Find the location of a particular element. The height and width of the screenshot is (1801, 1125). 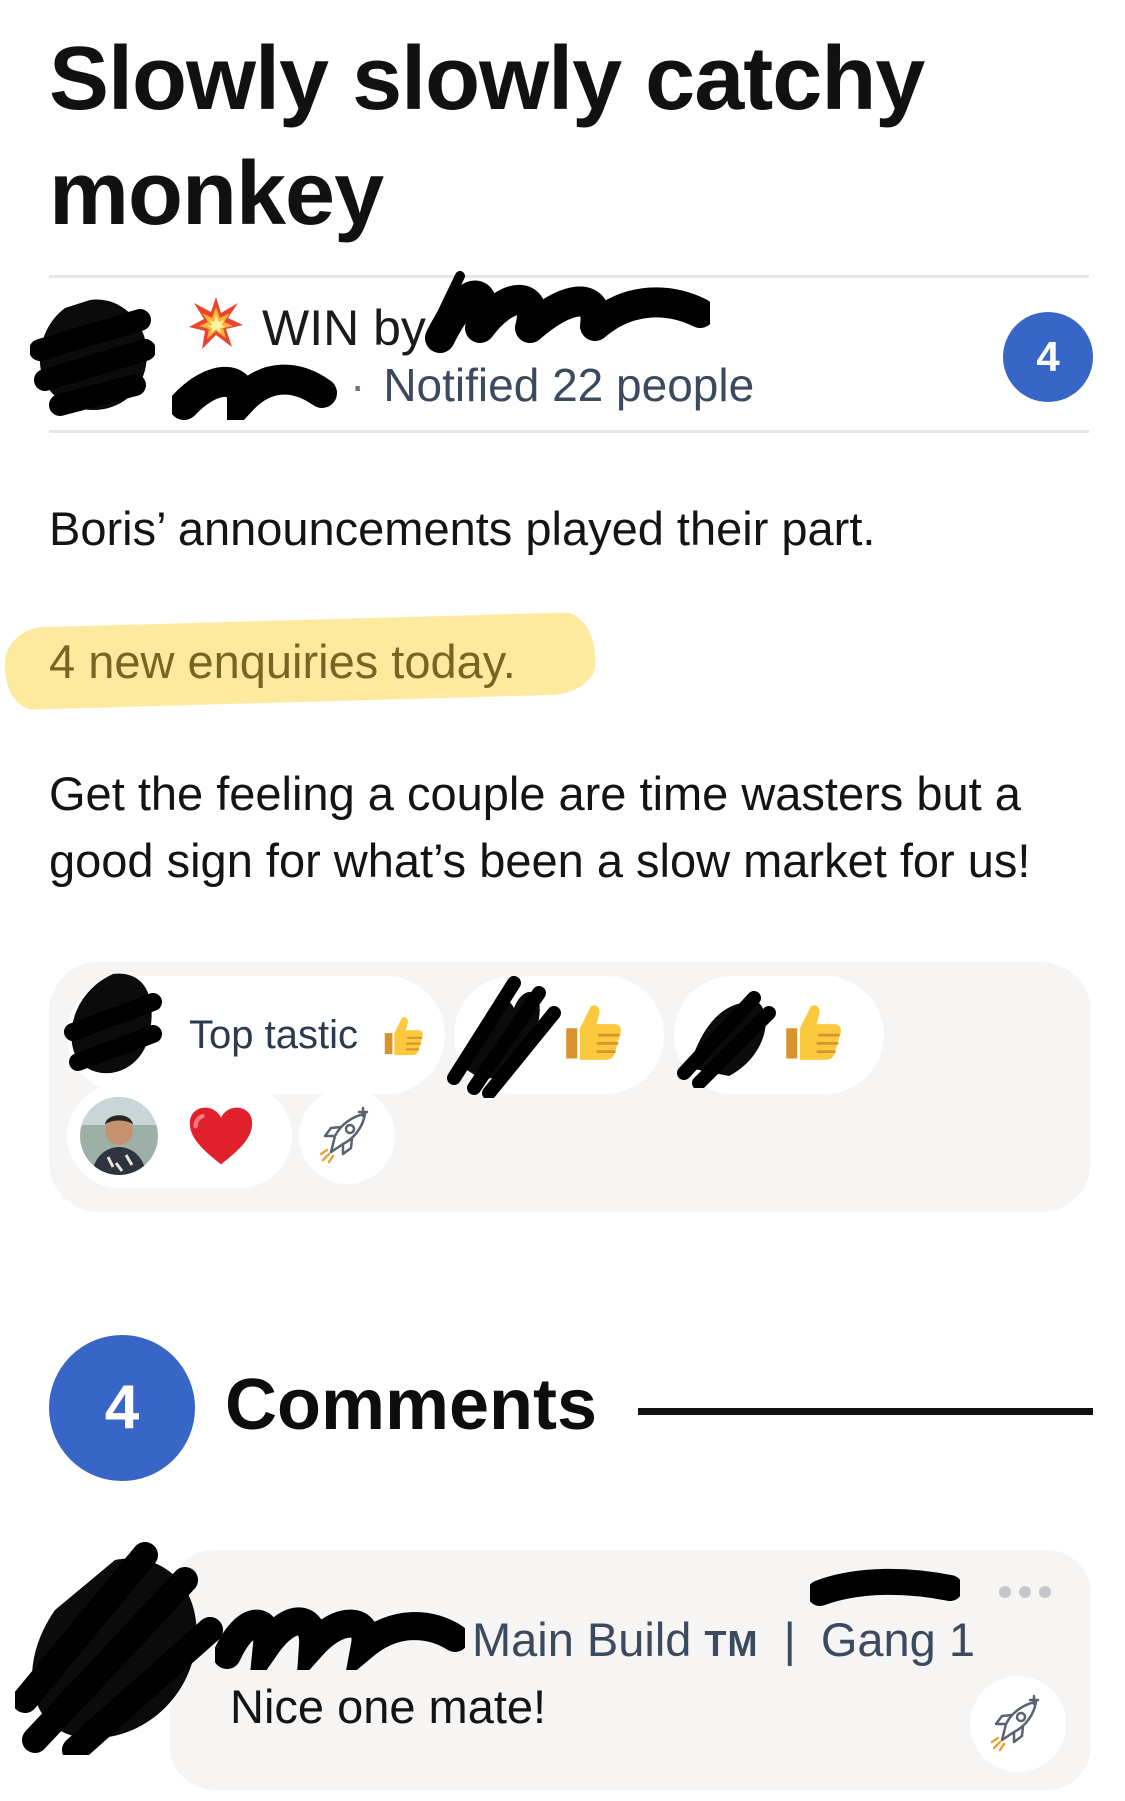

comments-divider is located at coordinates (865, 1411).